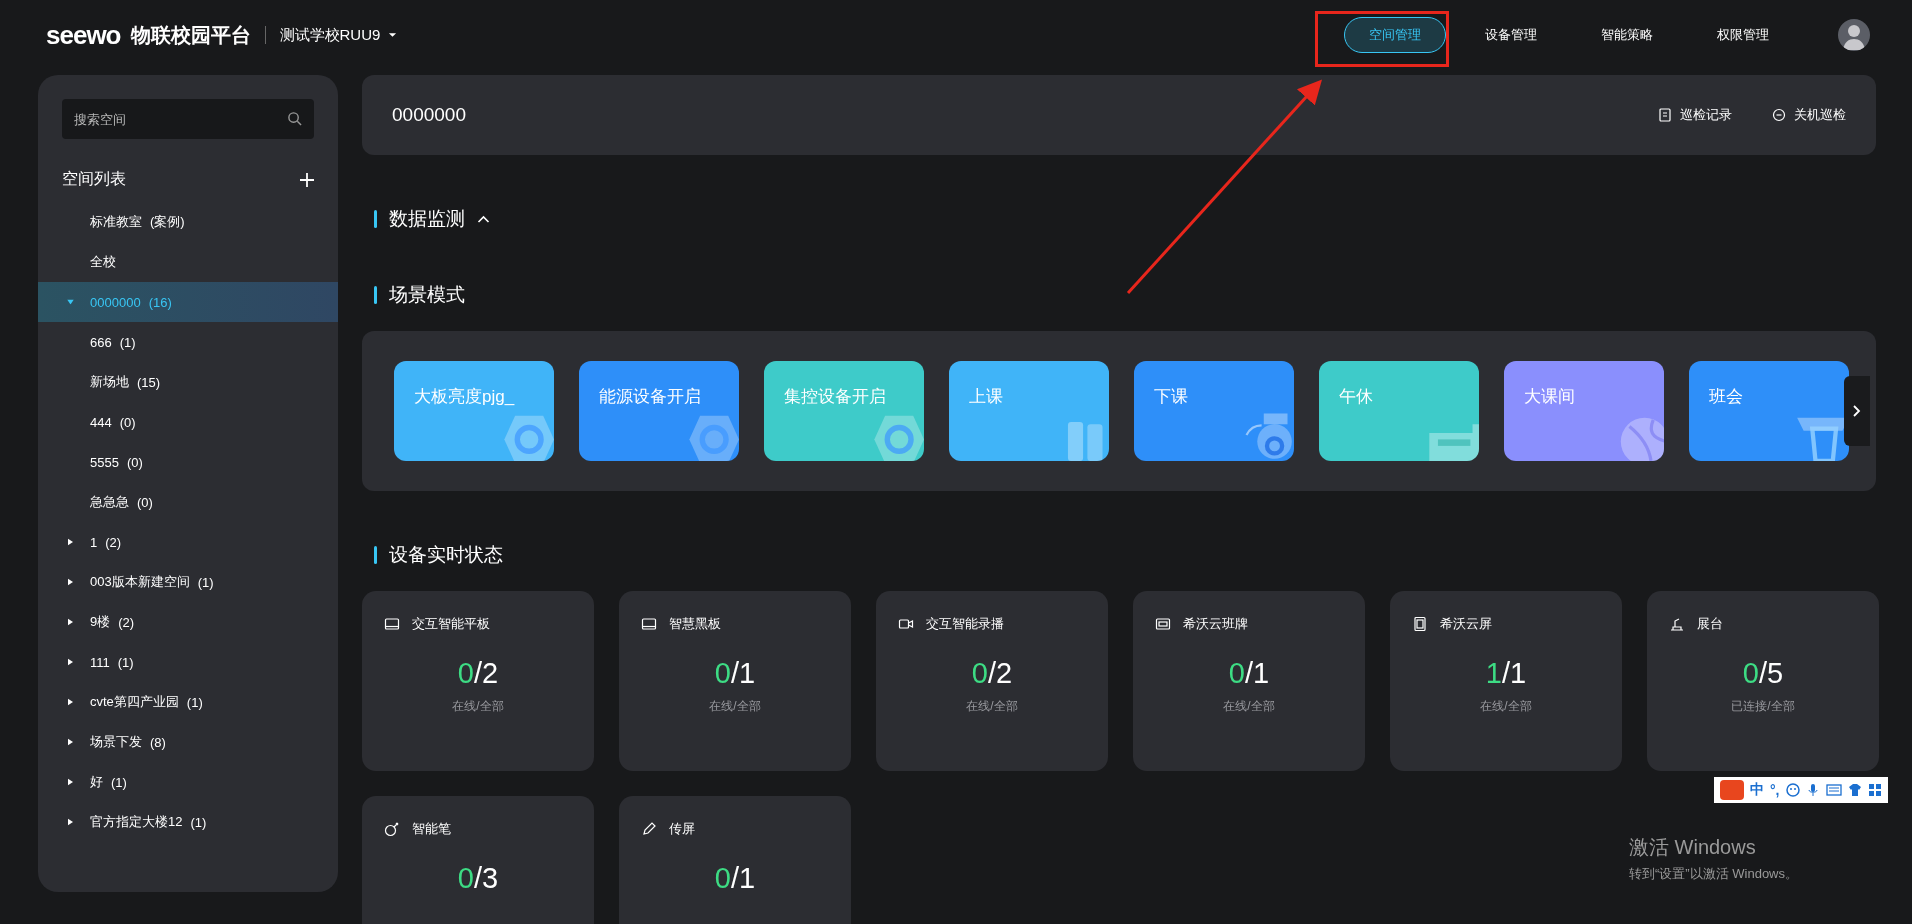 Image resolution: width=1912 pixels, height=924 pixels. Describe the element at coordinates (1732, 790) in the screenshot. I see `ime-logo-icon` at that location.